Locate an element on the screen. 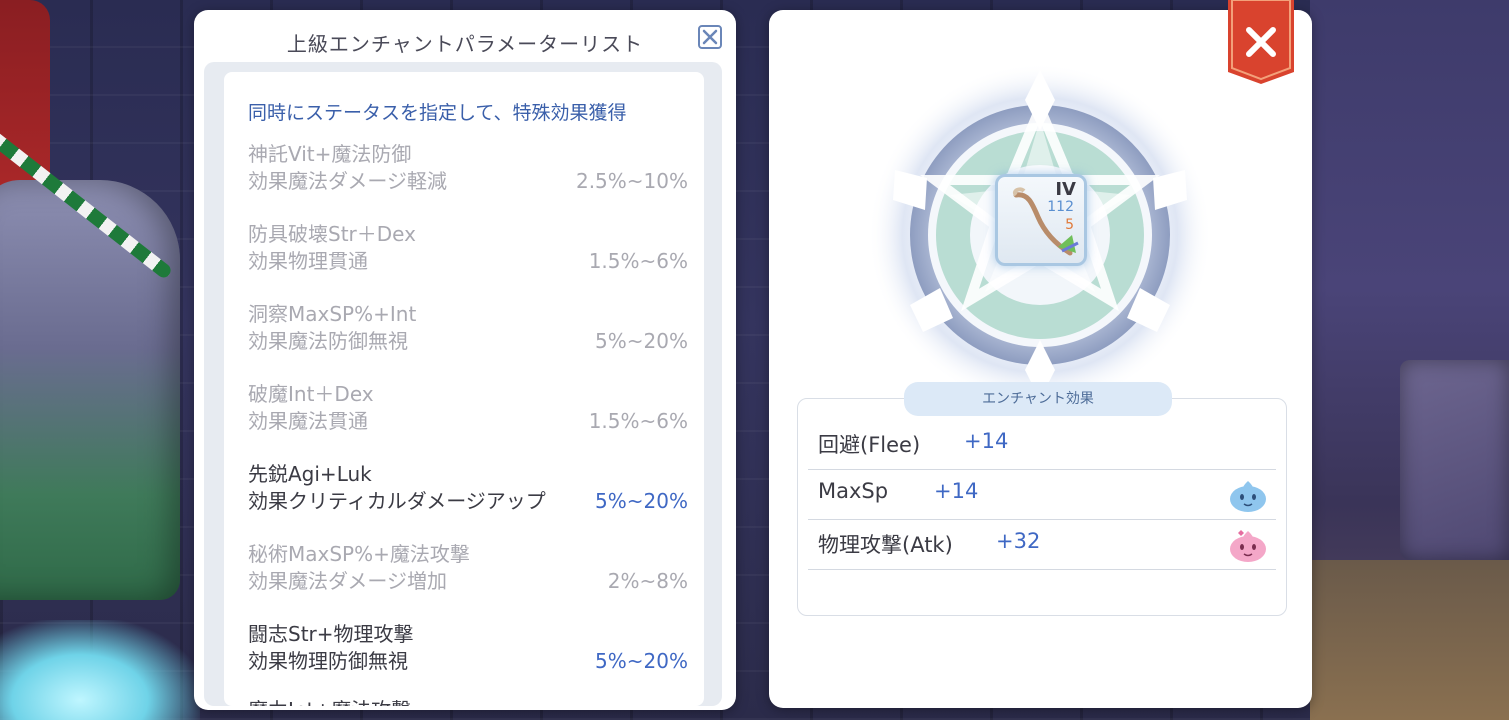  entry-range: 2%~8% is located at coordinates (647, 581).